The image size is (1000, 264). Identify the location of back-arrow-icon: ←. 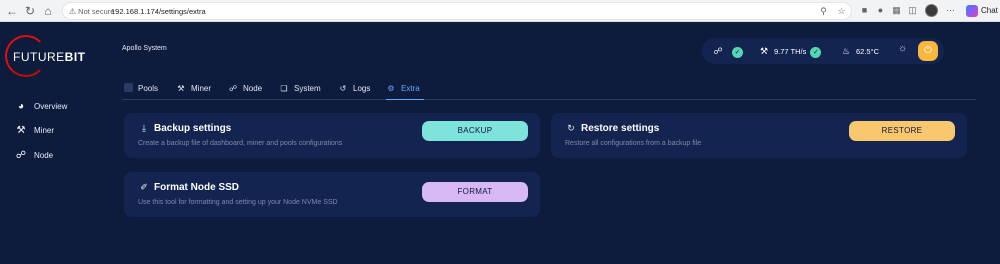
(12, 11).